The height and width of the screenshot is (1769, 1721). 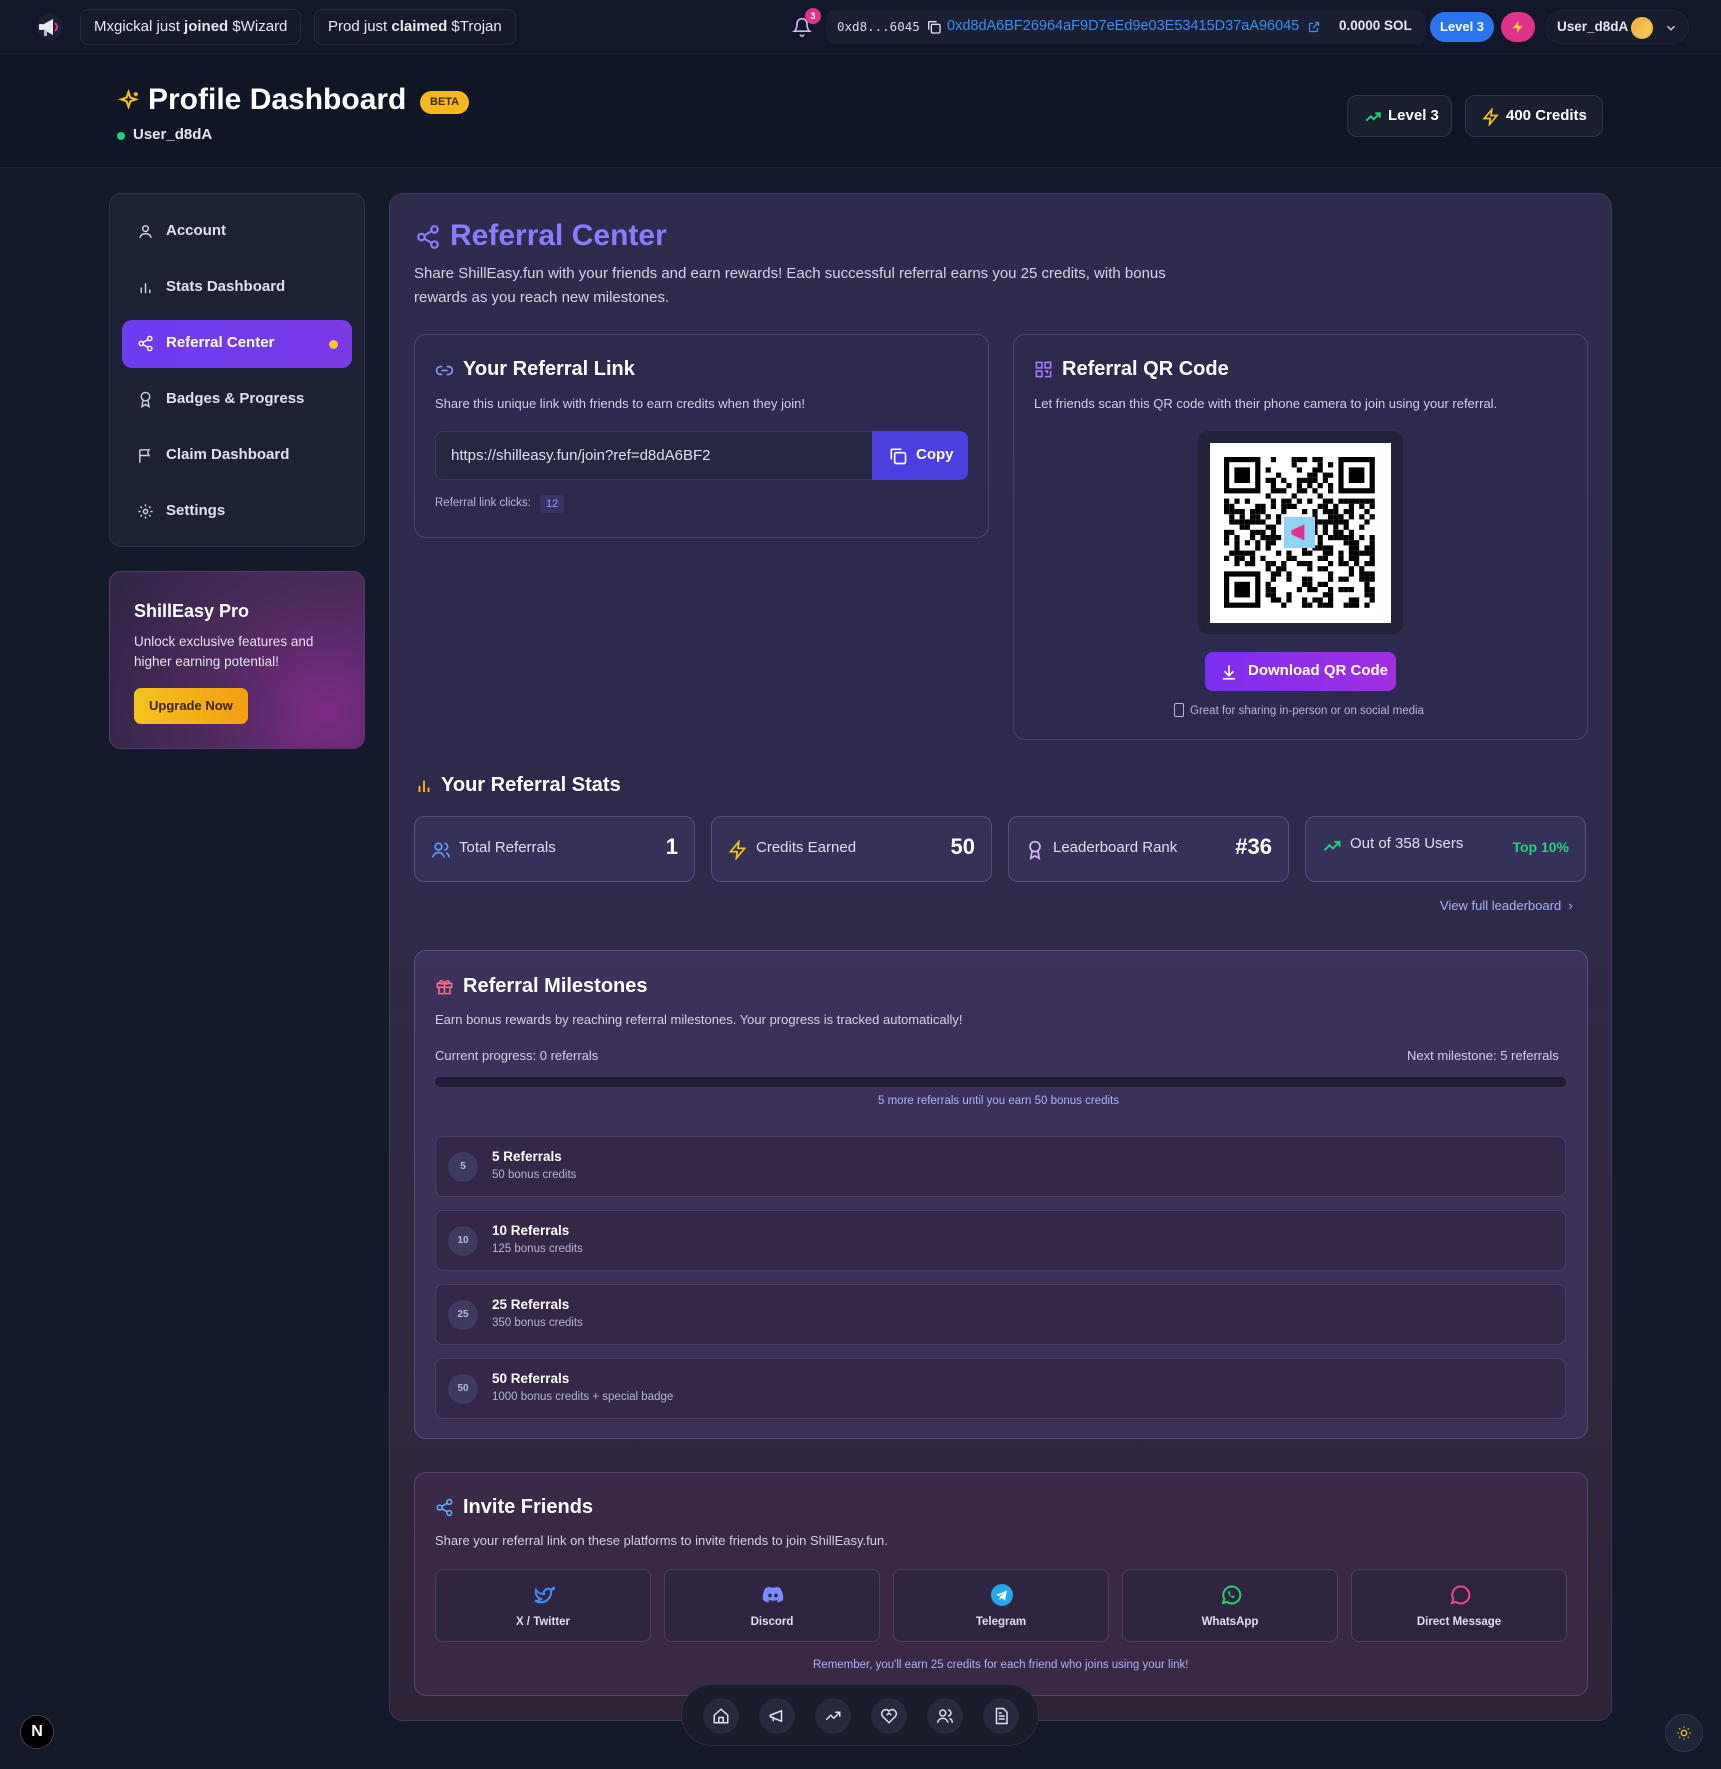 What do you see at coordinates (1314, 27) in the screenshot?
I see `external-link-icon` at bounding box center [1314, 27].